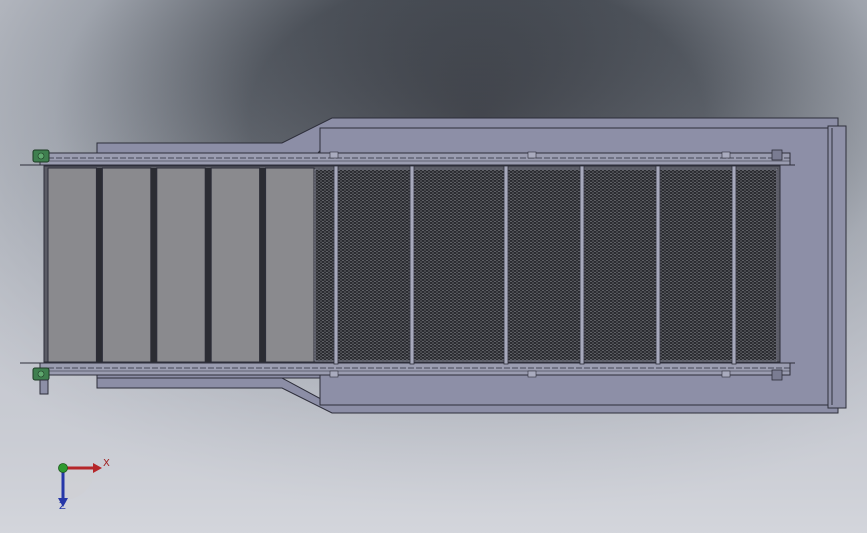  Describe the element at coordinates (41, 156) in the screenshot. I see `top-sprocket` at that location.